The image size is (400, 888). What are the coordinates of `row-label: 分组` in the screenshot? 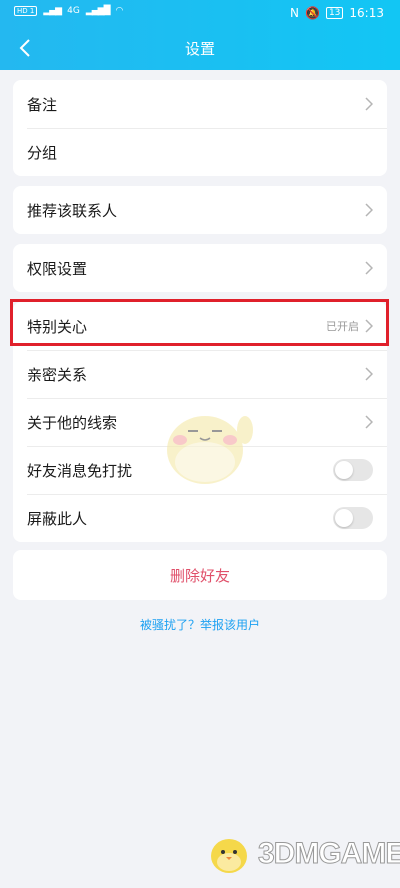 It's located at (42, 152).